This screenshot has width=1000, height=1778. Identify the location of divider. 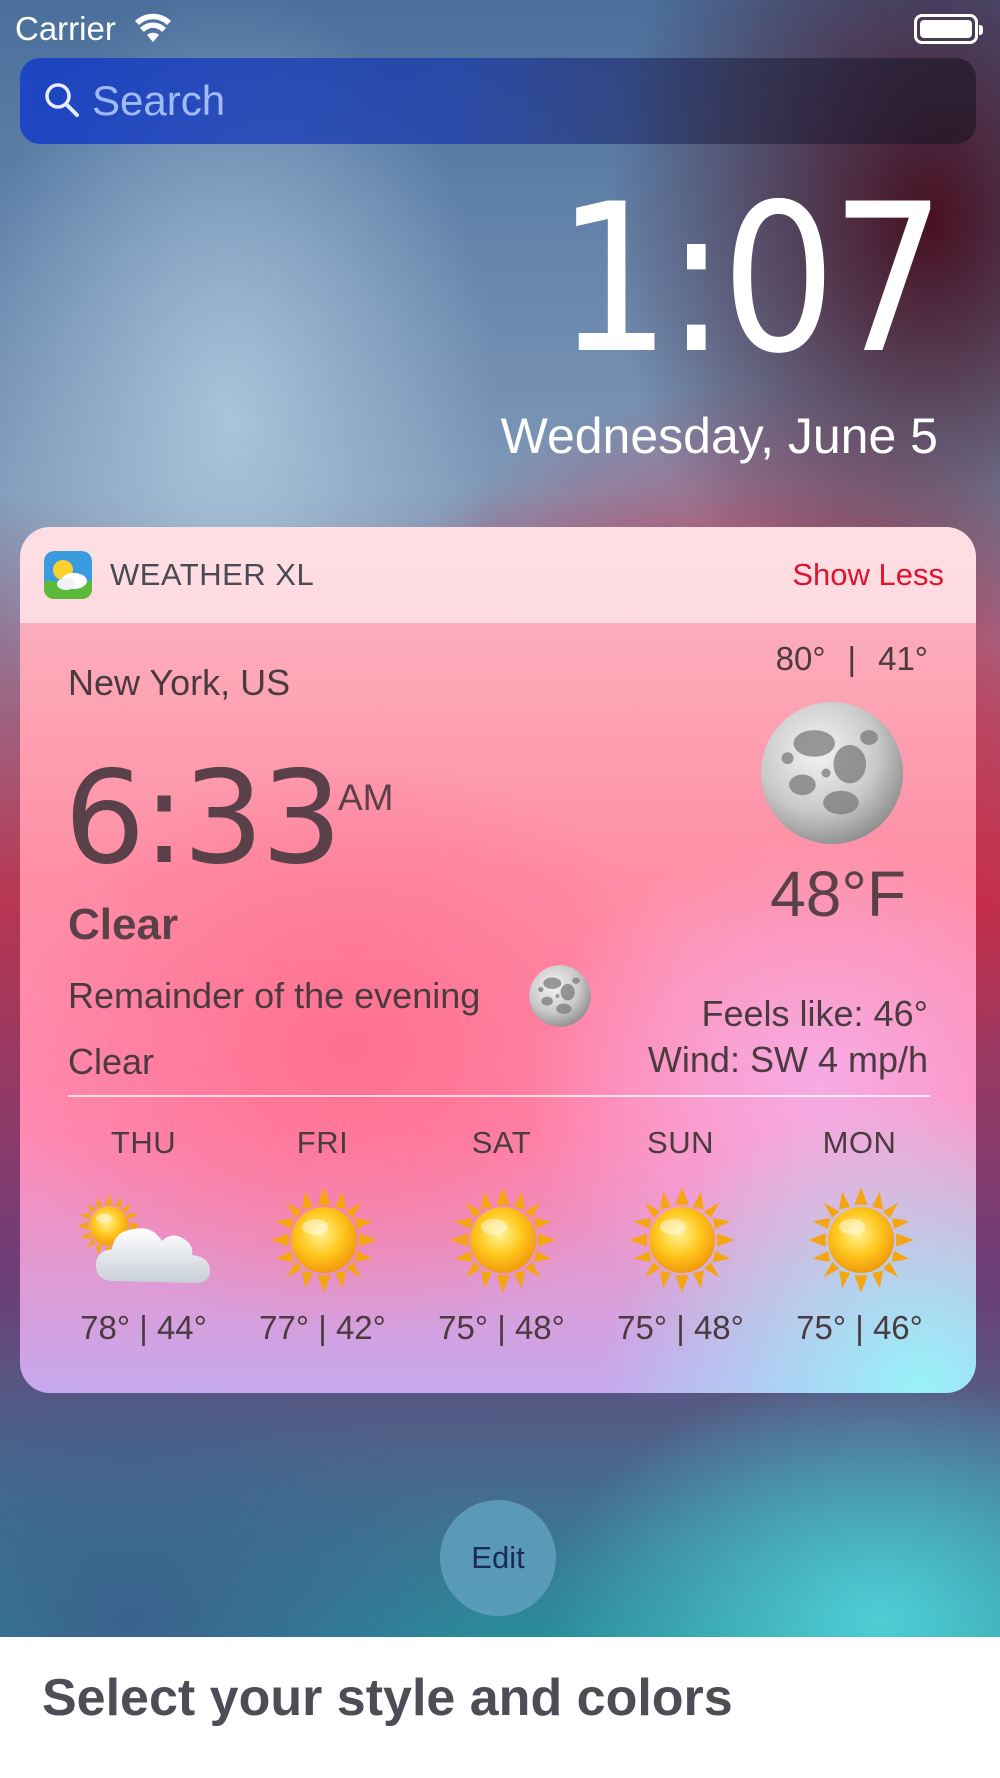
(499, 1096).